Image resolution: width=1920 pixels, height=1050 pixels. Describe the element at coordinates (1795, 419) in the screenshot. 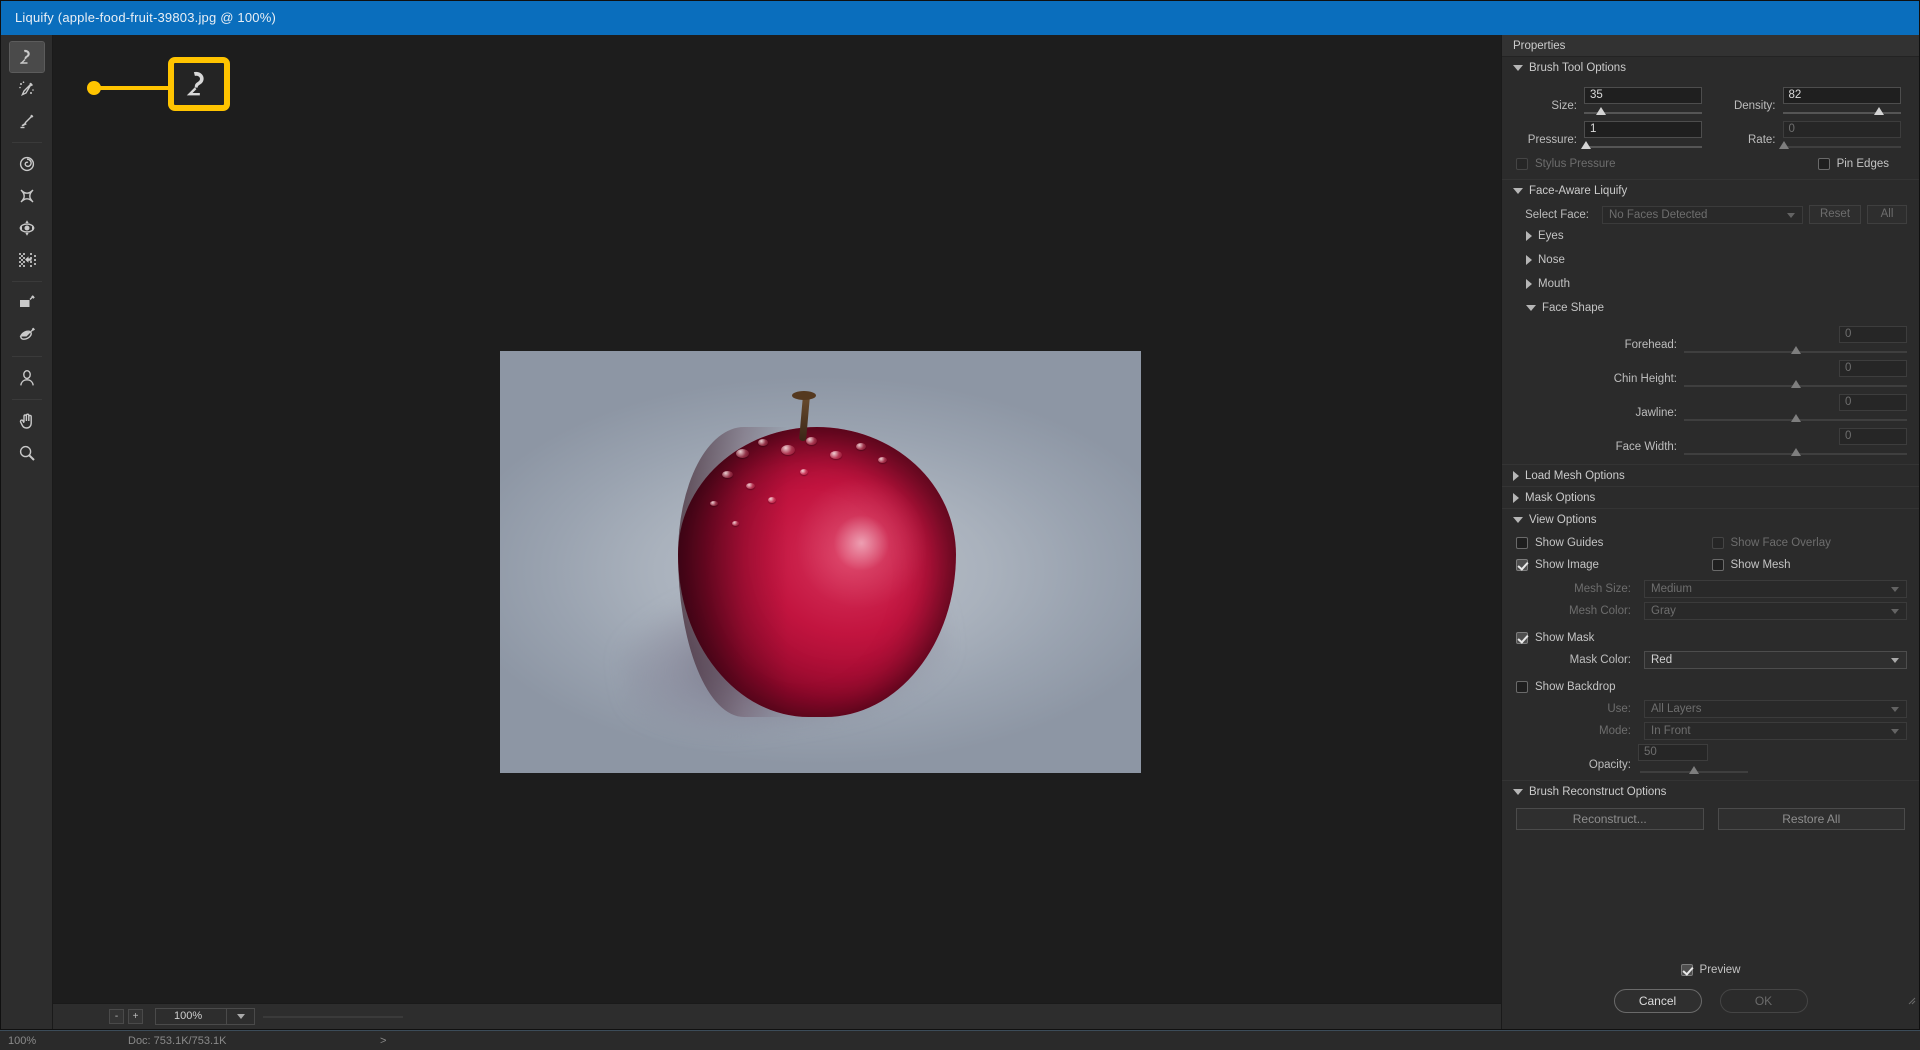

I see `jawline-slider` at that location.